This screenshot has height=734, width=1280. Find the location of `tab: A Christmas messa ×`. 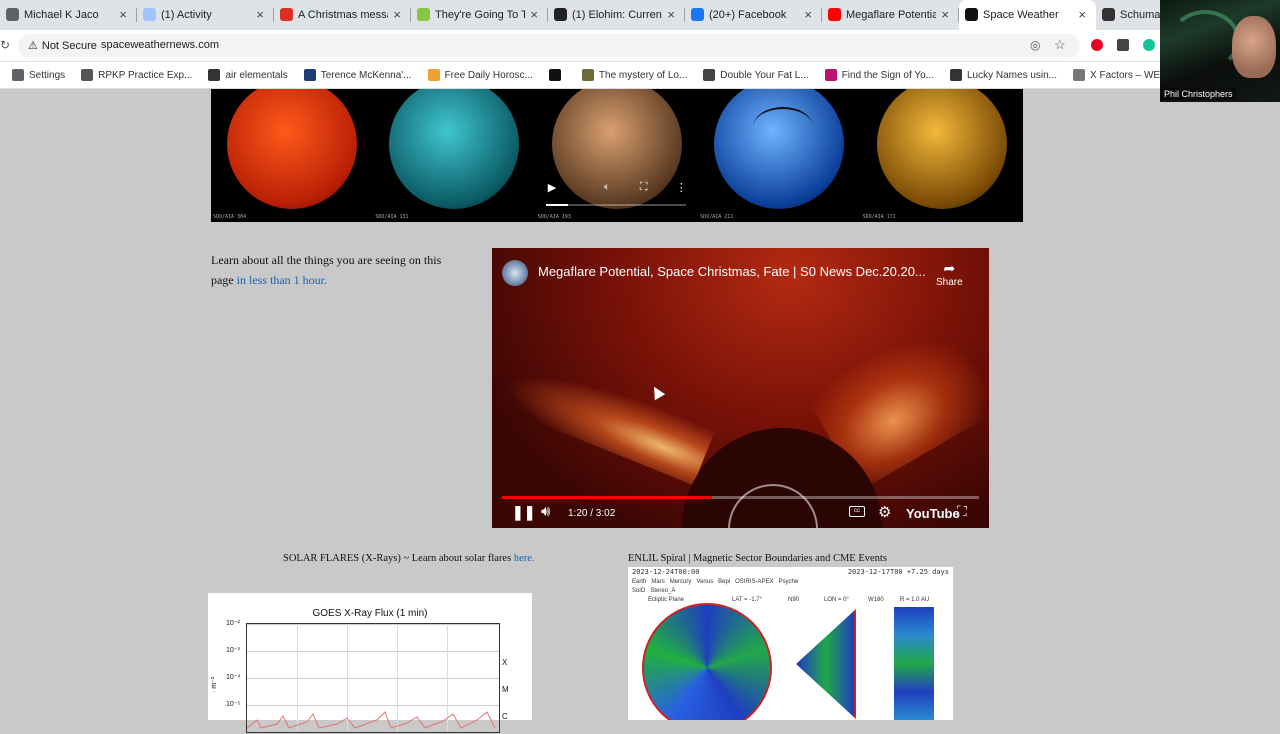

tab: A Christmas messa × is located at coordinates (342, 15).